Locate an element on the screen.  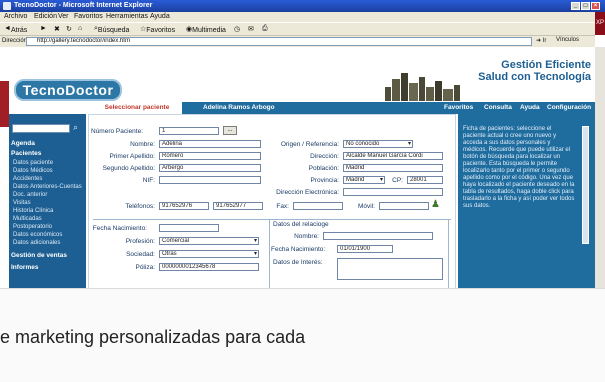
movil-label: Móvil: is located at coordinates (366, 206).